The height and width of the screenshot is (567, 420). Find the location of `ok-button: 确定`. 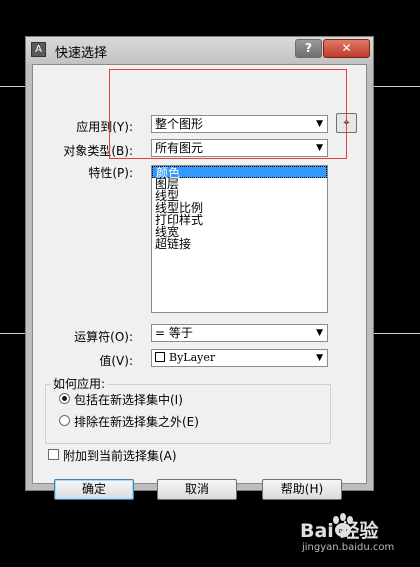

ok-button: 确定 is located at coordinates (94, 489).